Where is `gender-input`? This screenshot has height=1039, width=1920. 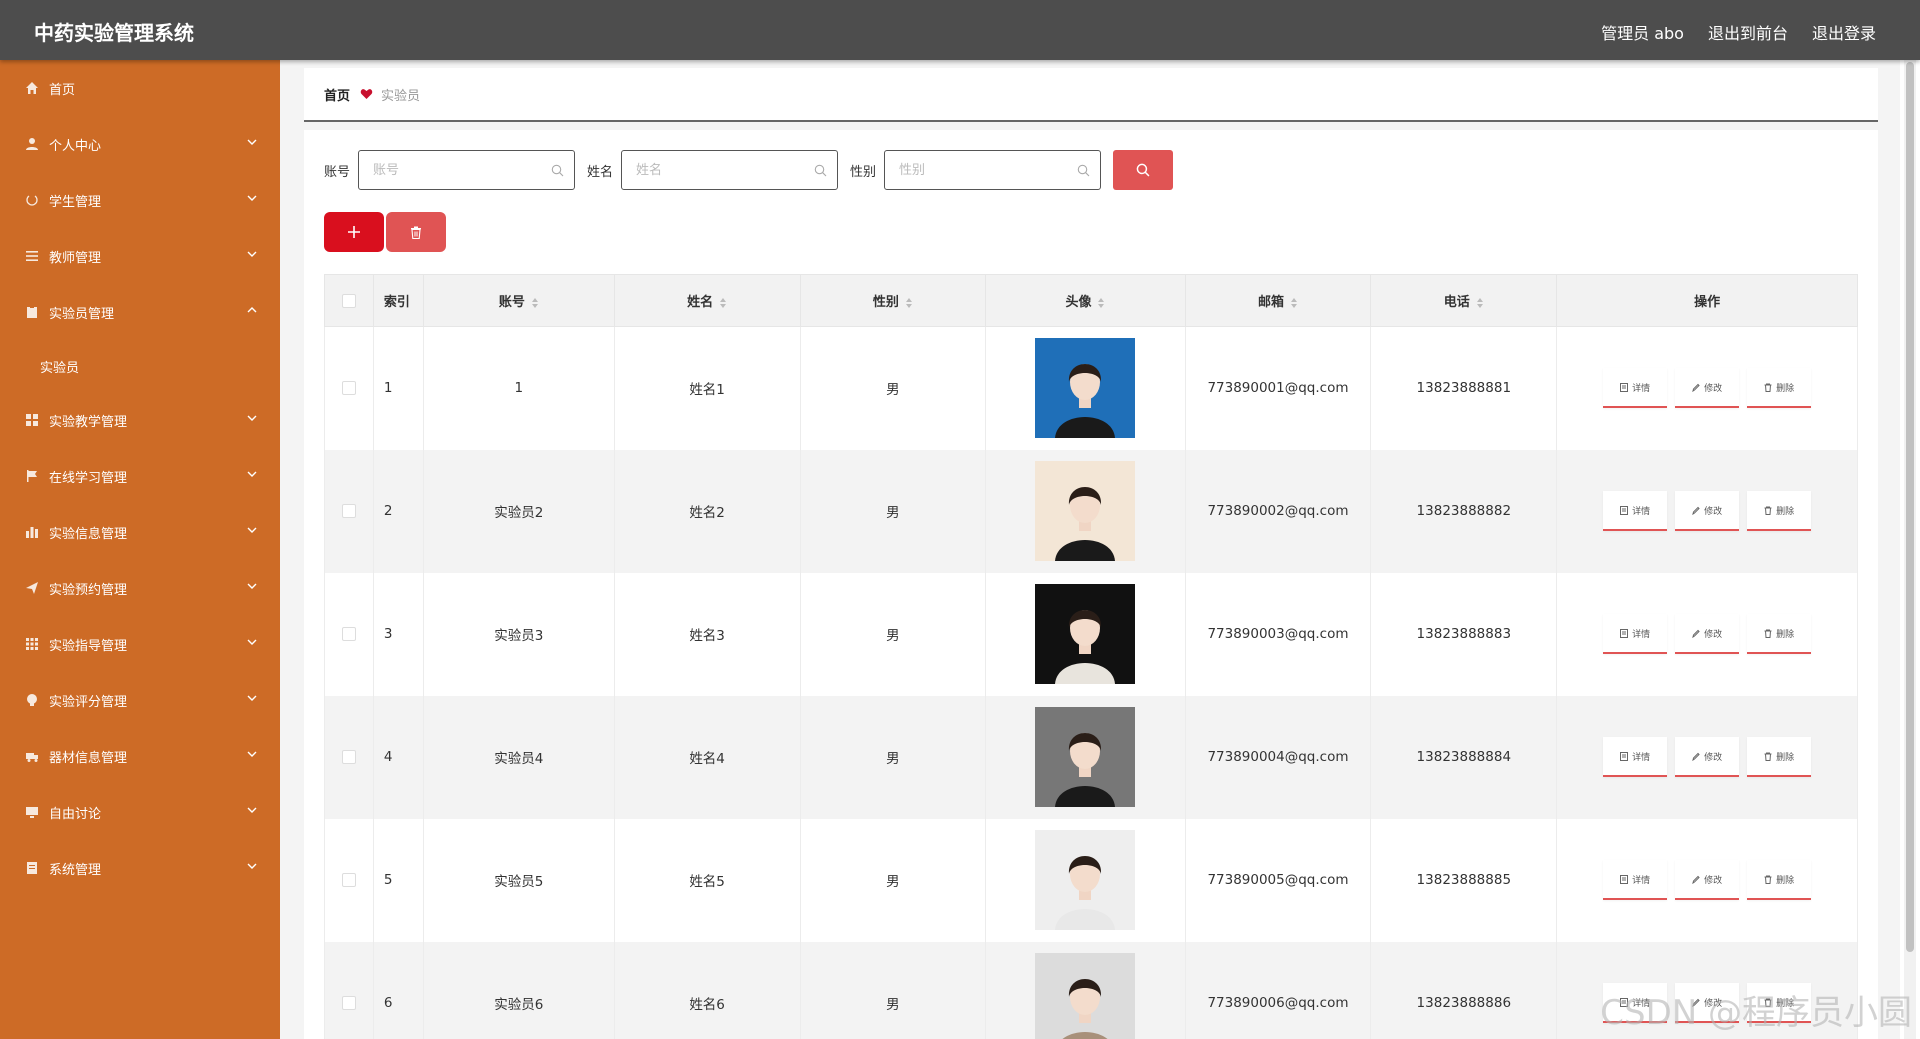
gender-input is located at coordinates (975, 170).